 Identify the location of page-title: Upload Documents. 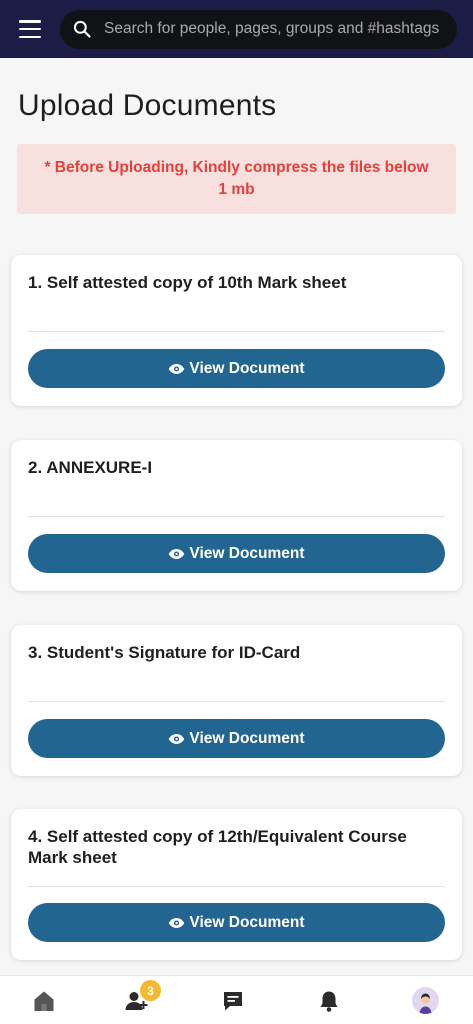
(147, 105).